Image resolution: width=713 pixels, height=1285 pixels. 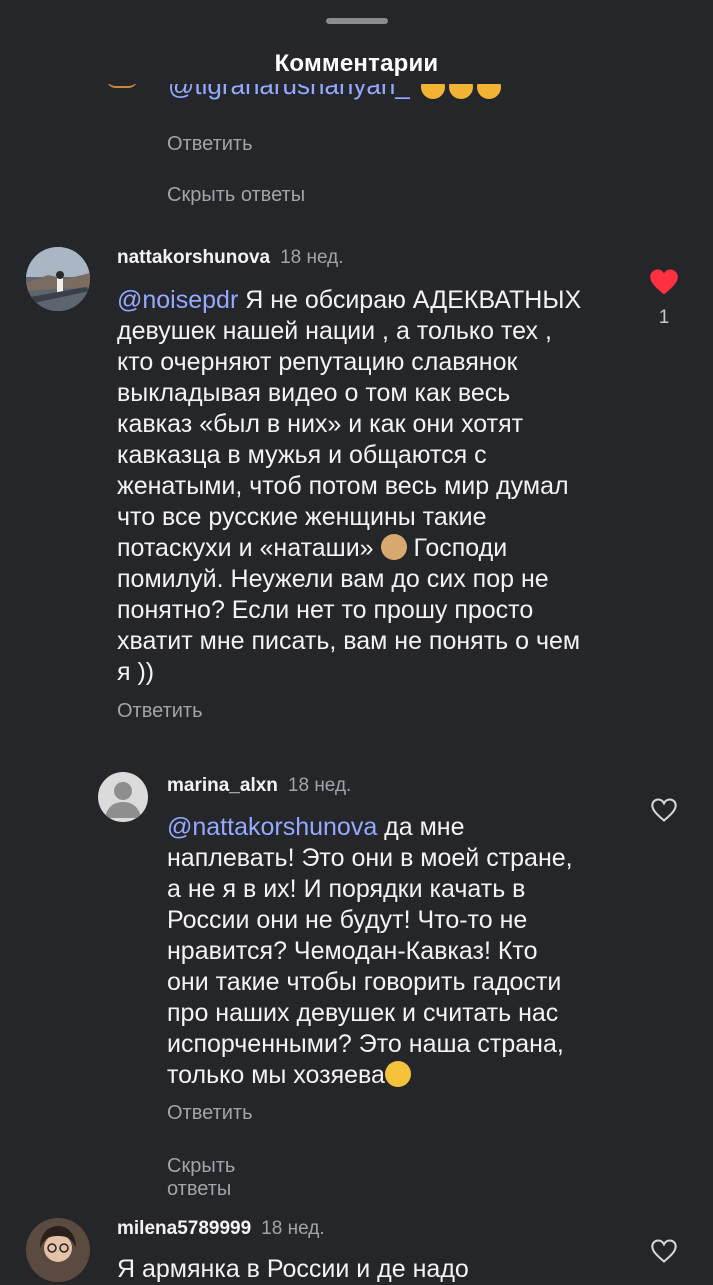 I want to click on partial-comment: @tigranarushanyan_, so click(x=356, y=102).